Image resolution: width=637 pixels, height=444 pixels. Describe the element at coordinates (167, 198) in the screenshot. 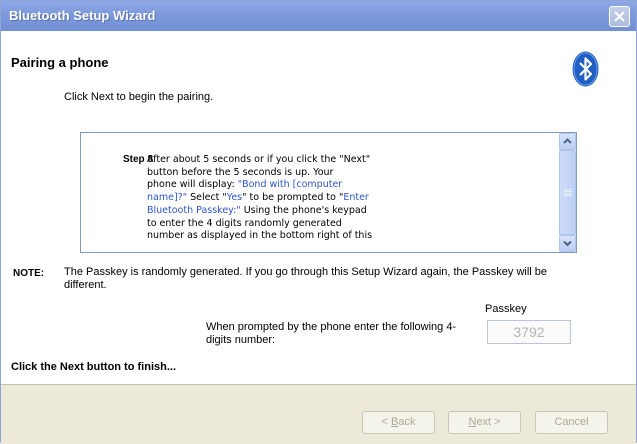

I see `step-text-highlight: name]?"` at that location.